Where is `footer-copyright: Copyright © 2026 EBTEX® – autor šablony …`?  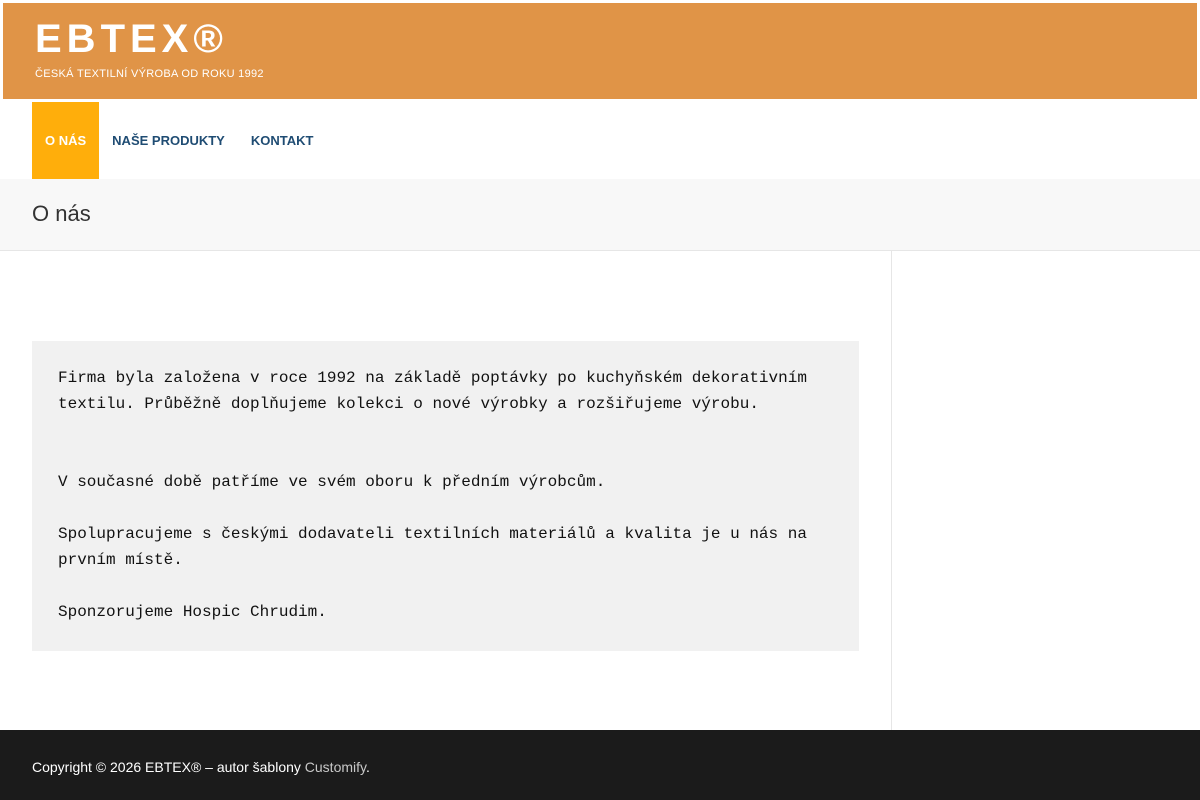 footer-copyright: Copyright © 2026 EBTEX® – autor šablony … is located at coordinates (201, 767).